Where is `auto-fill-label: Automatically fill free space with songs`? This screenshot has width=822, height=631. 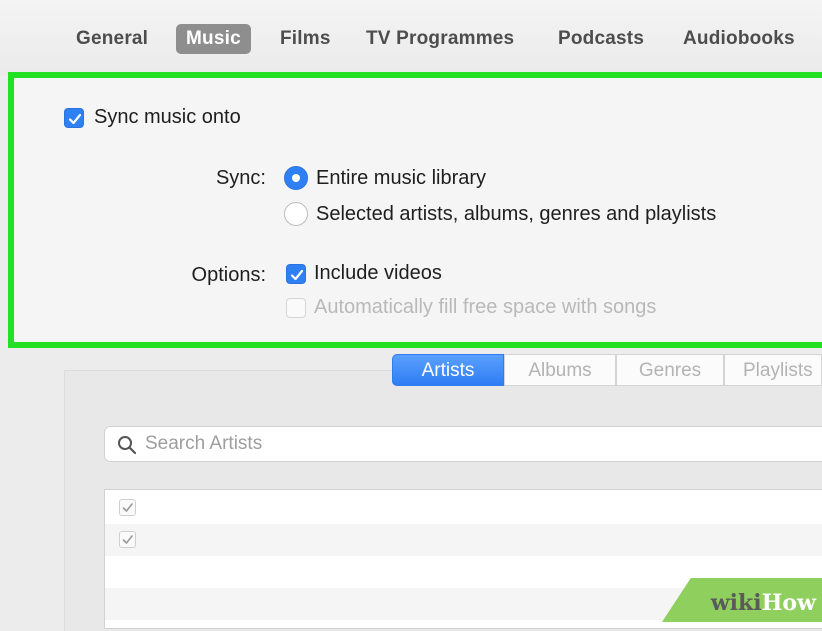
auto-fill-label: Automatically fill free space with songs is located at coordinates (485, 307).